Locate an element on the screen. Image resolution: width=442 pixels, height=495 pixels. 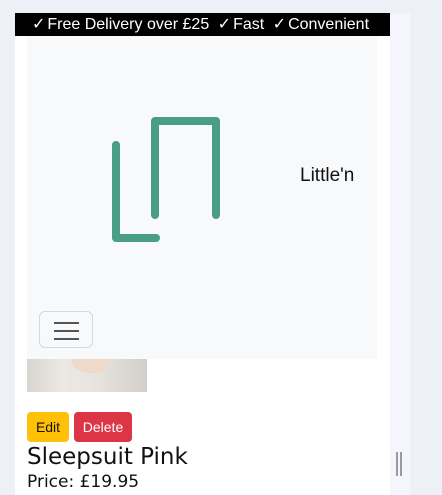
promo-item: Free Delivery over £25 is located at coordinates (128, 24).